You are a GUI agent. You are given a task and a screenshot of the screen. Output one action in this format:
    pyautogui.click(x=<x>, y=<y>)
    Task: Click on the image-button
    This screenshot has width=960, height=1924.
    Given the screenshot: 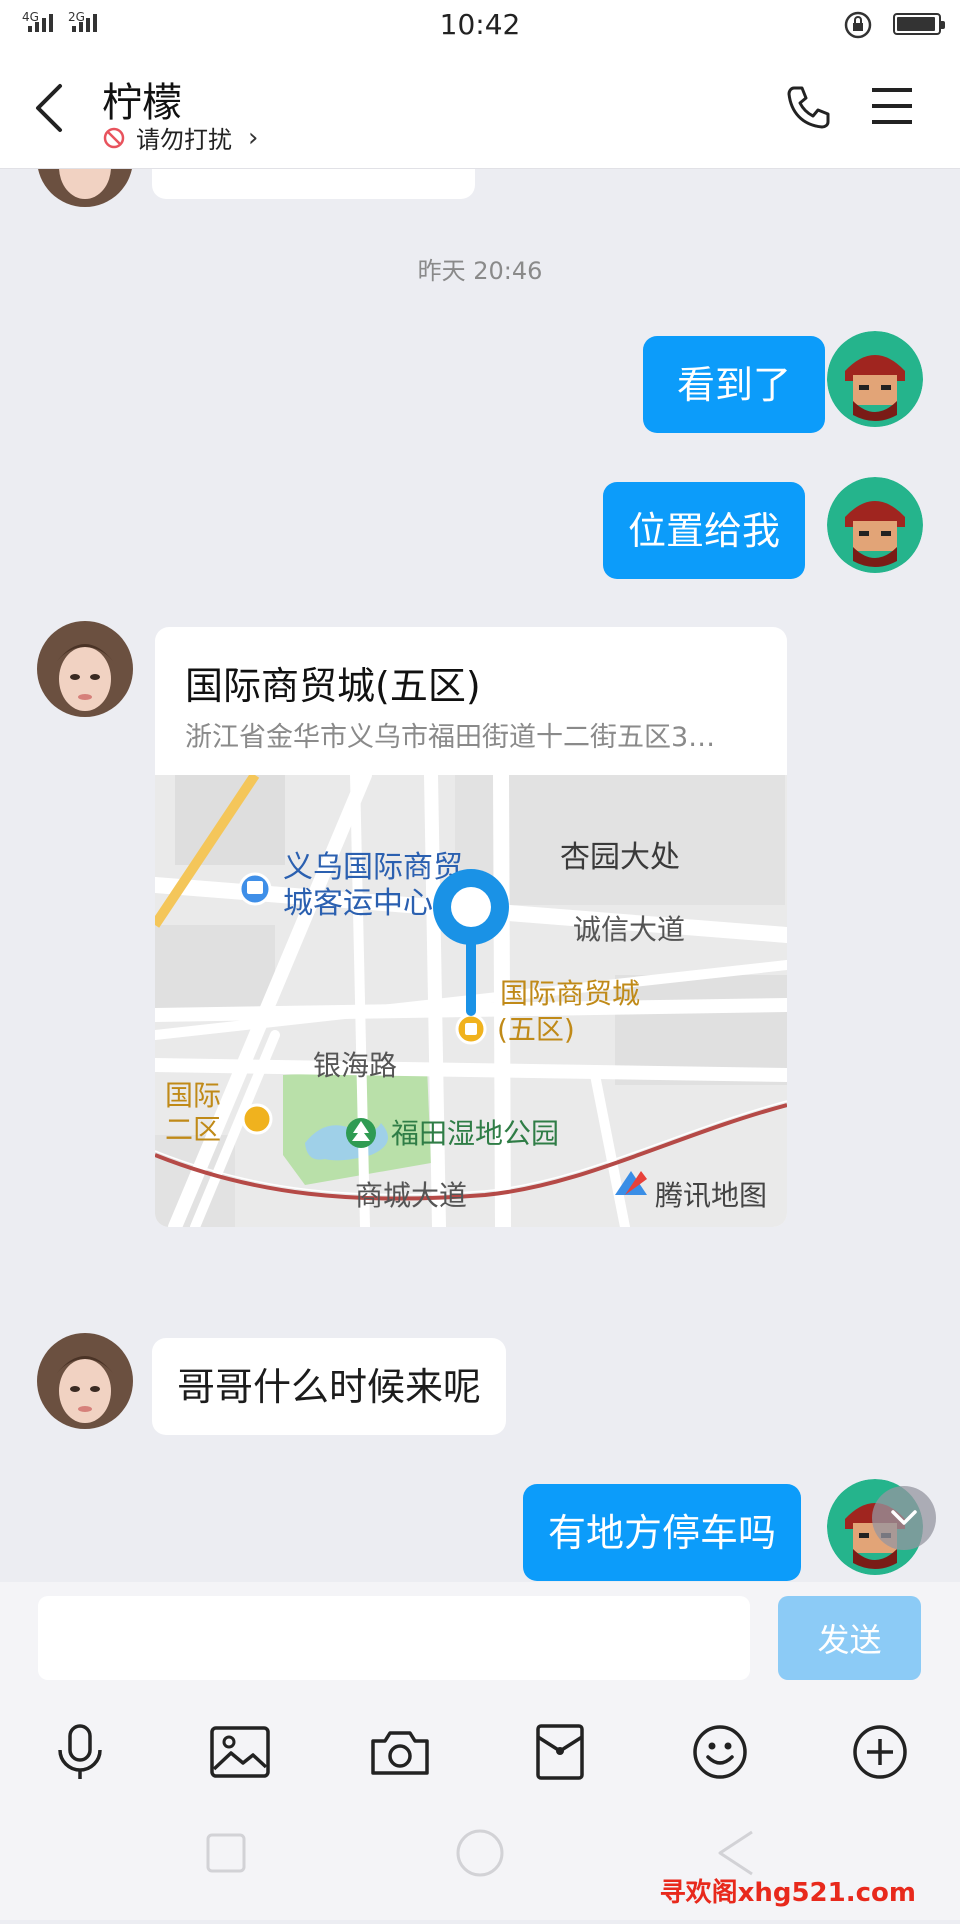 What is the action you would take?
    pyautogui.click(x=240, y=1752)
    